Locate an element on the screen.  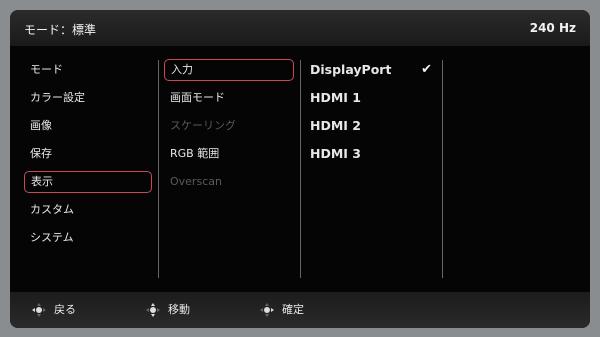
menu-item-label: カスタム is located at coordinates (52, 209).